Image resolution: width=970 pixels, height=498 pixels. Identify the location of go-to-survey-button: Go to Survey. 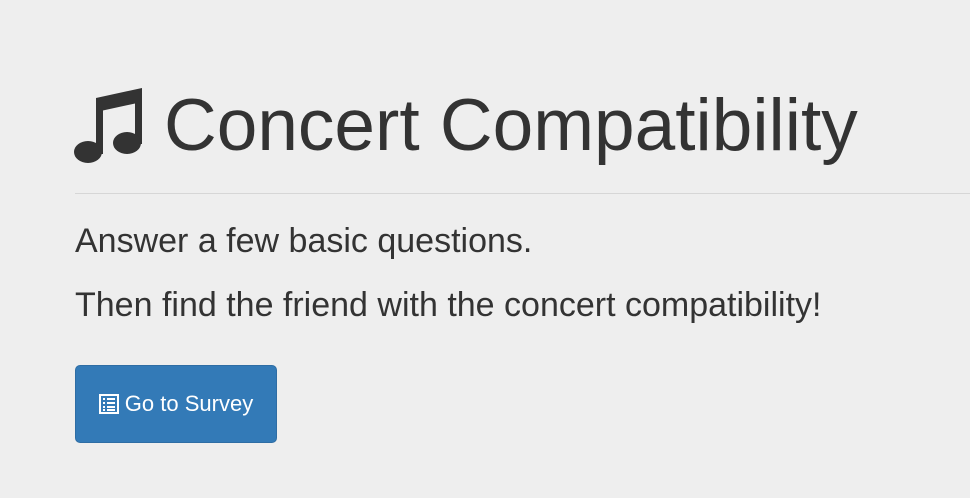
(176, 404).